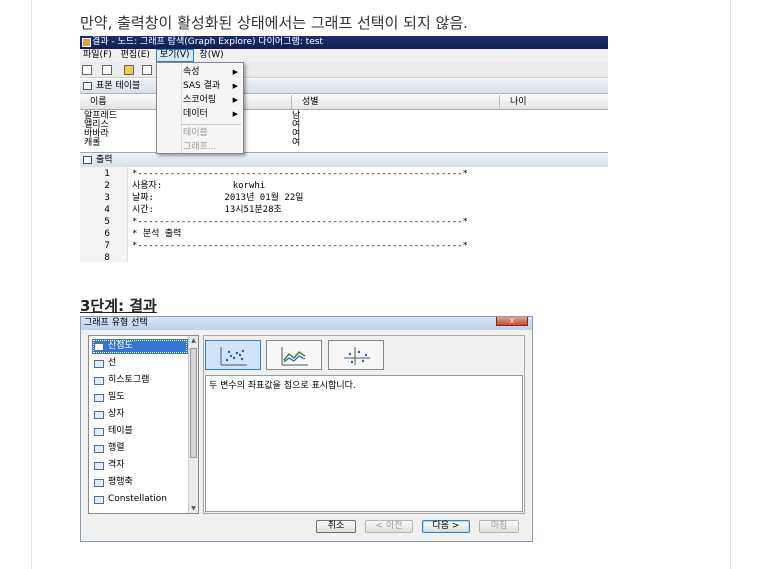 This screenshot has height=569, width=762. Describe the element at coordinates (140, 482) in the screenshot. I see `list-item-parallel-axis: 평행축` at that location.